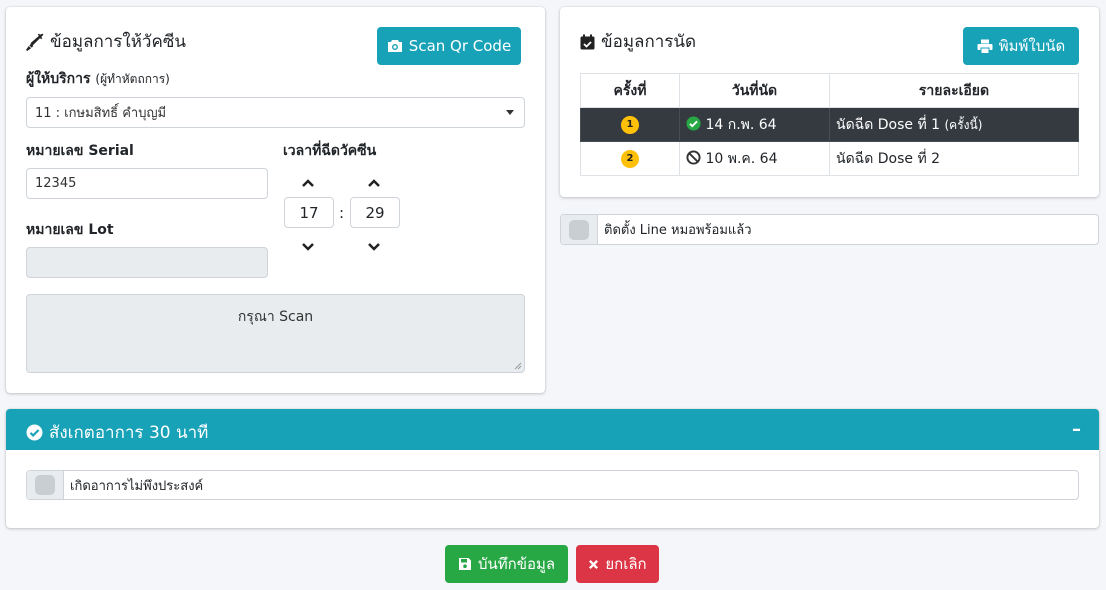 The image size is (1106, 590). Describe the element at coordinates (275, 317) in the screenshot. I see `scan-textarea-placeholder: กรุณา Scan` at that location.